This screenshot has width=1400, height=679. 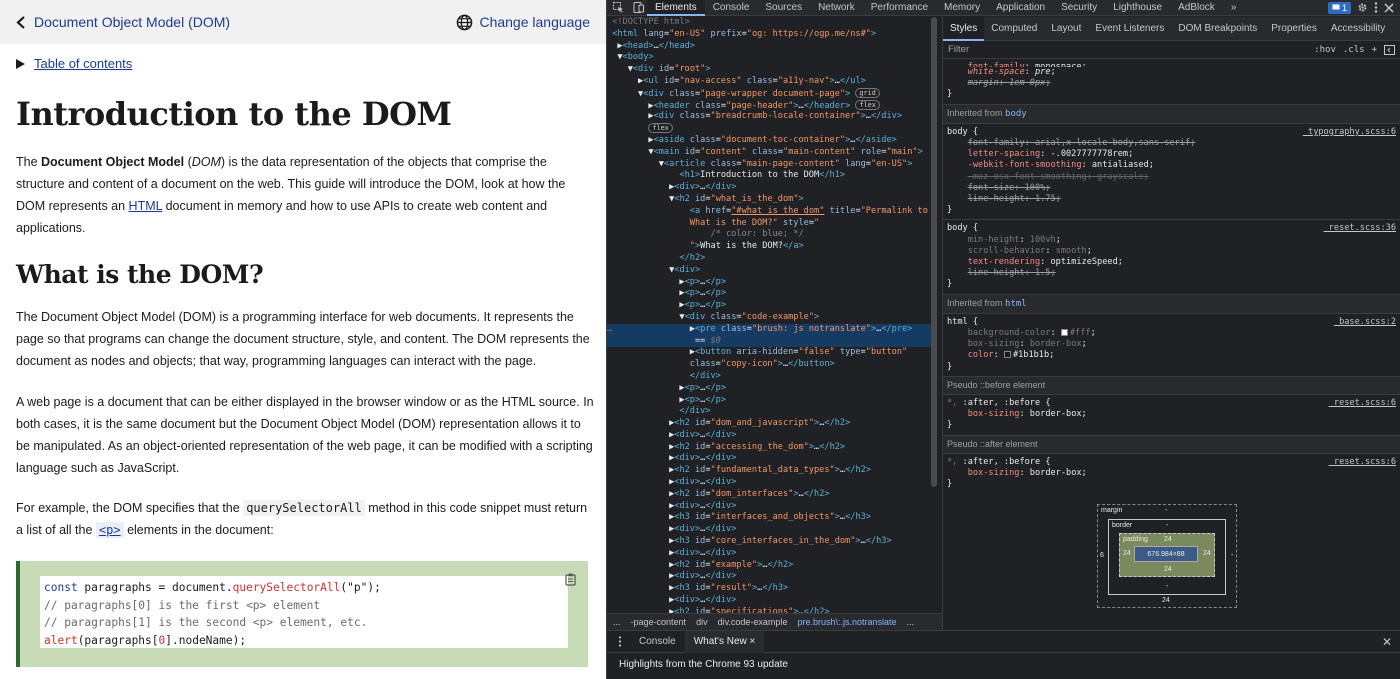 I want to click on dom-node: ▶<h2 id="dom_interfaces">…</h2>, so click(x=772, y=495).